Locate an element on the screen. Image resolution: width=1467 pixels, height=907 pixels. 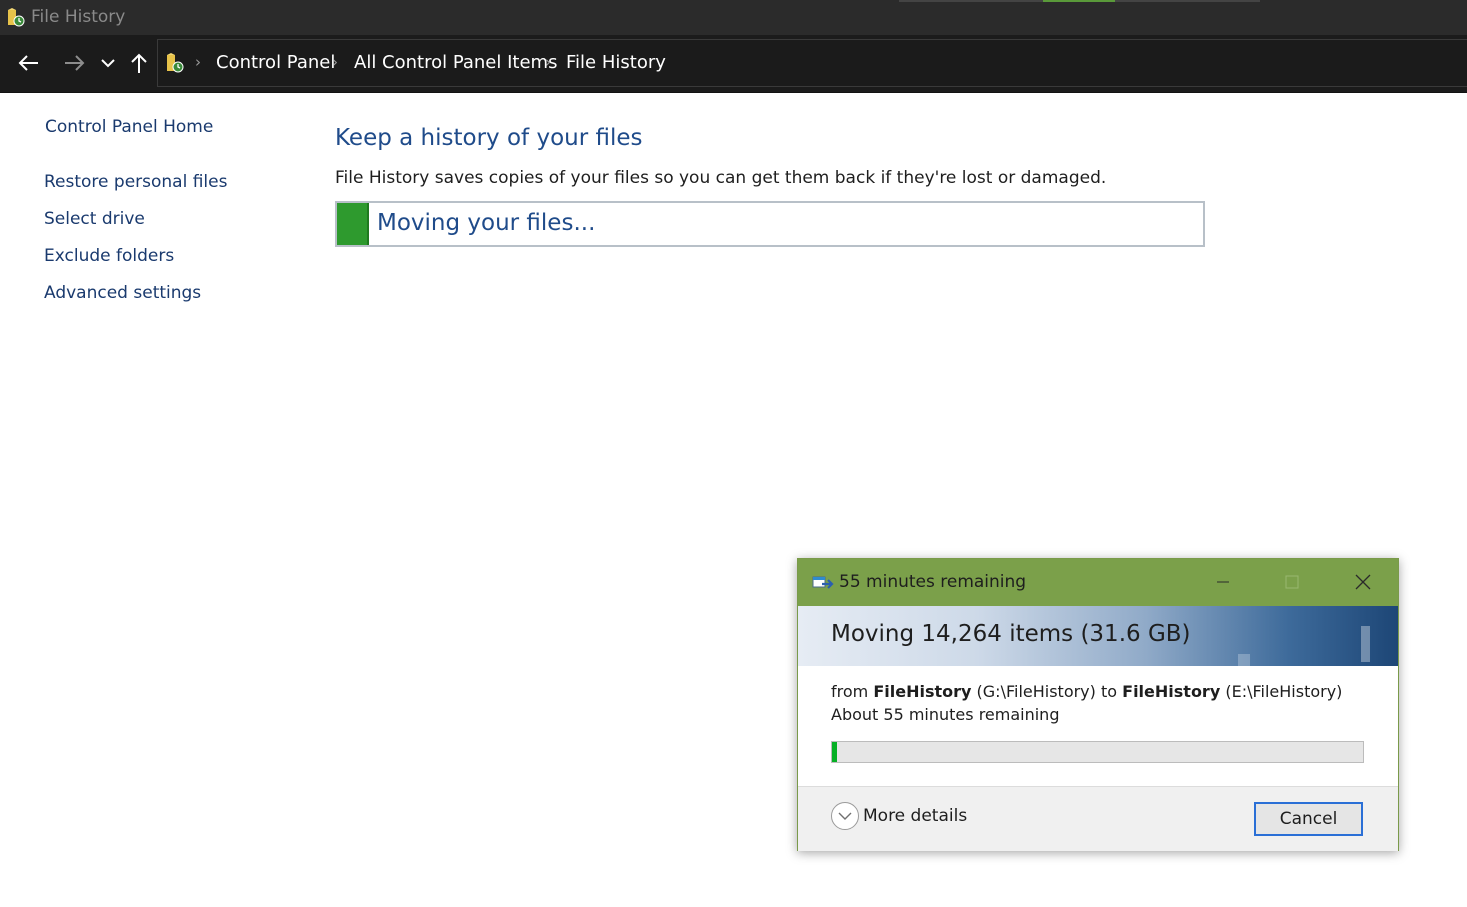
copy-progress-bar is located at coordinates (1097, 752).